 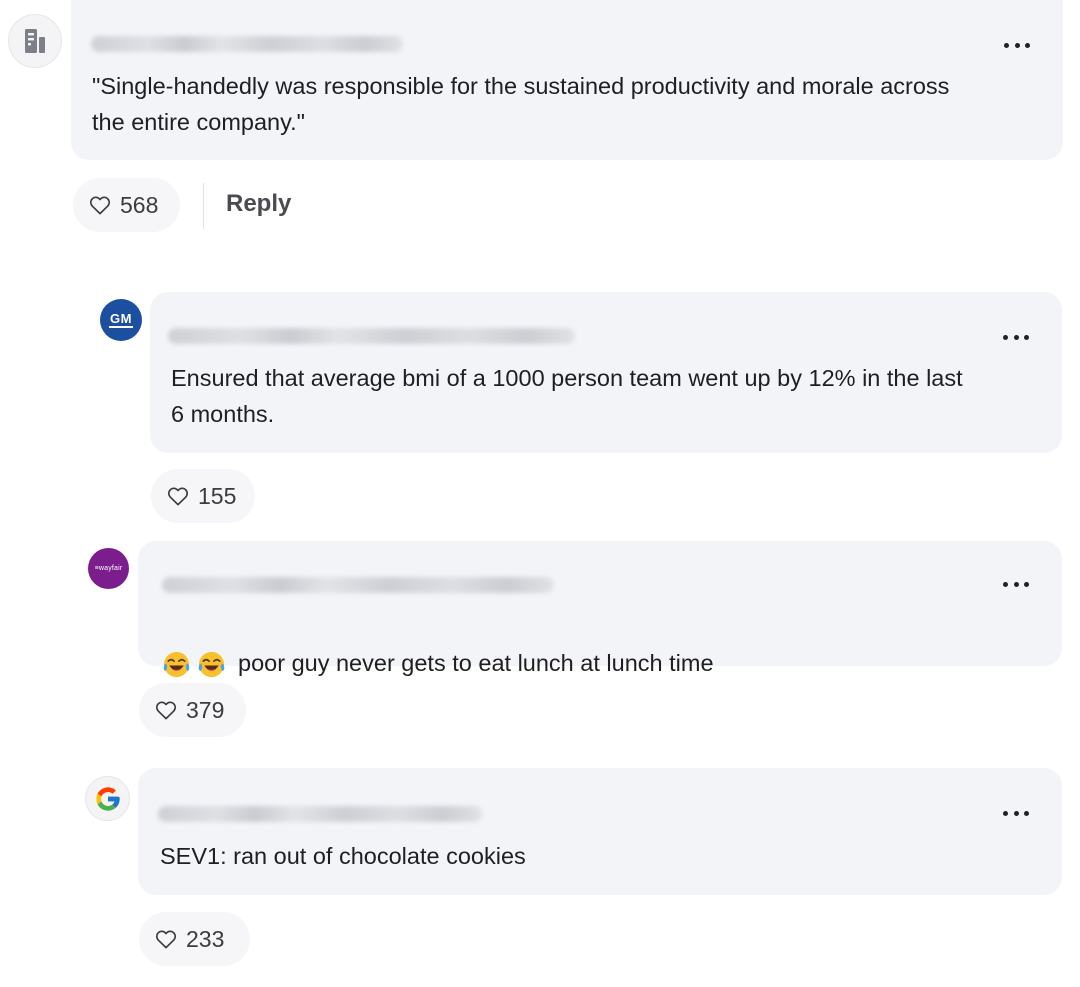 I want to click on comment-text: SEV1: ran out of chocolate cookies, so click(x=343, y=856).